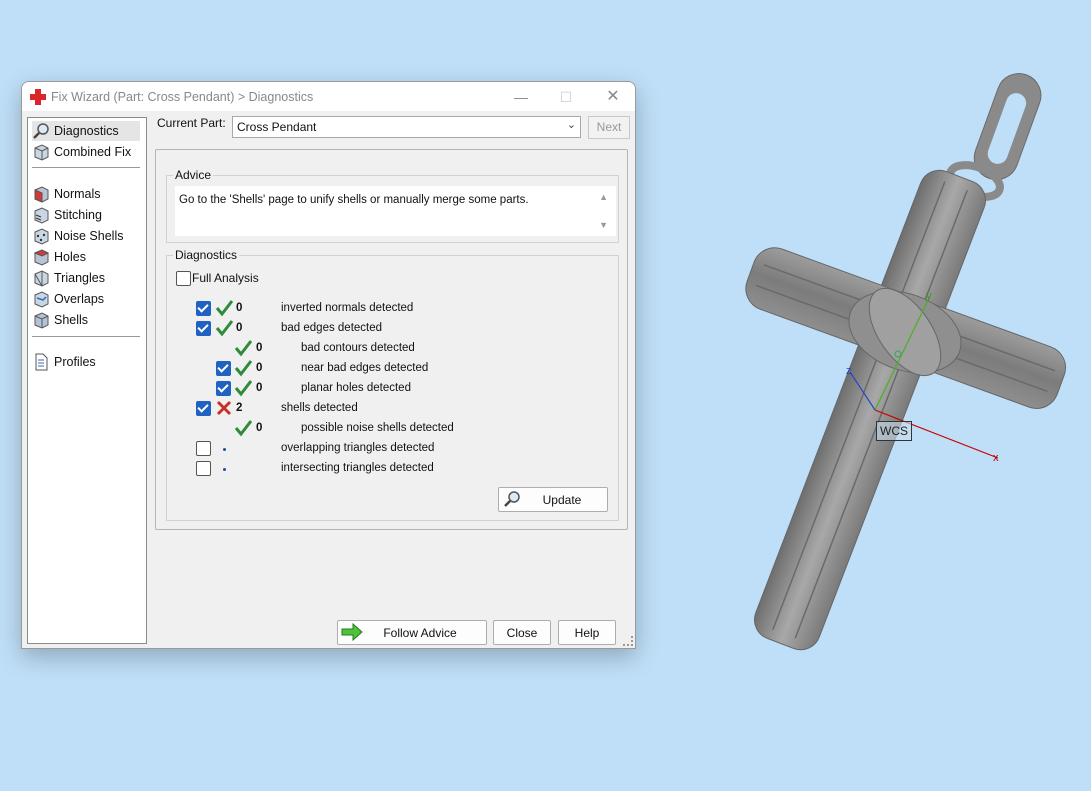 The image size is (1091, 791). What do you see at coordinates (89, 236) in the screenshot?
I see `sidebar-item-label: Noise Shells` at bounding box center [89, 236].